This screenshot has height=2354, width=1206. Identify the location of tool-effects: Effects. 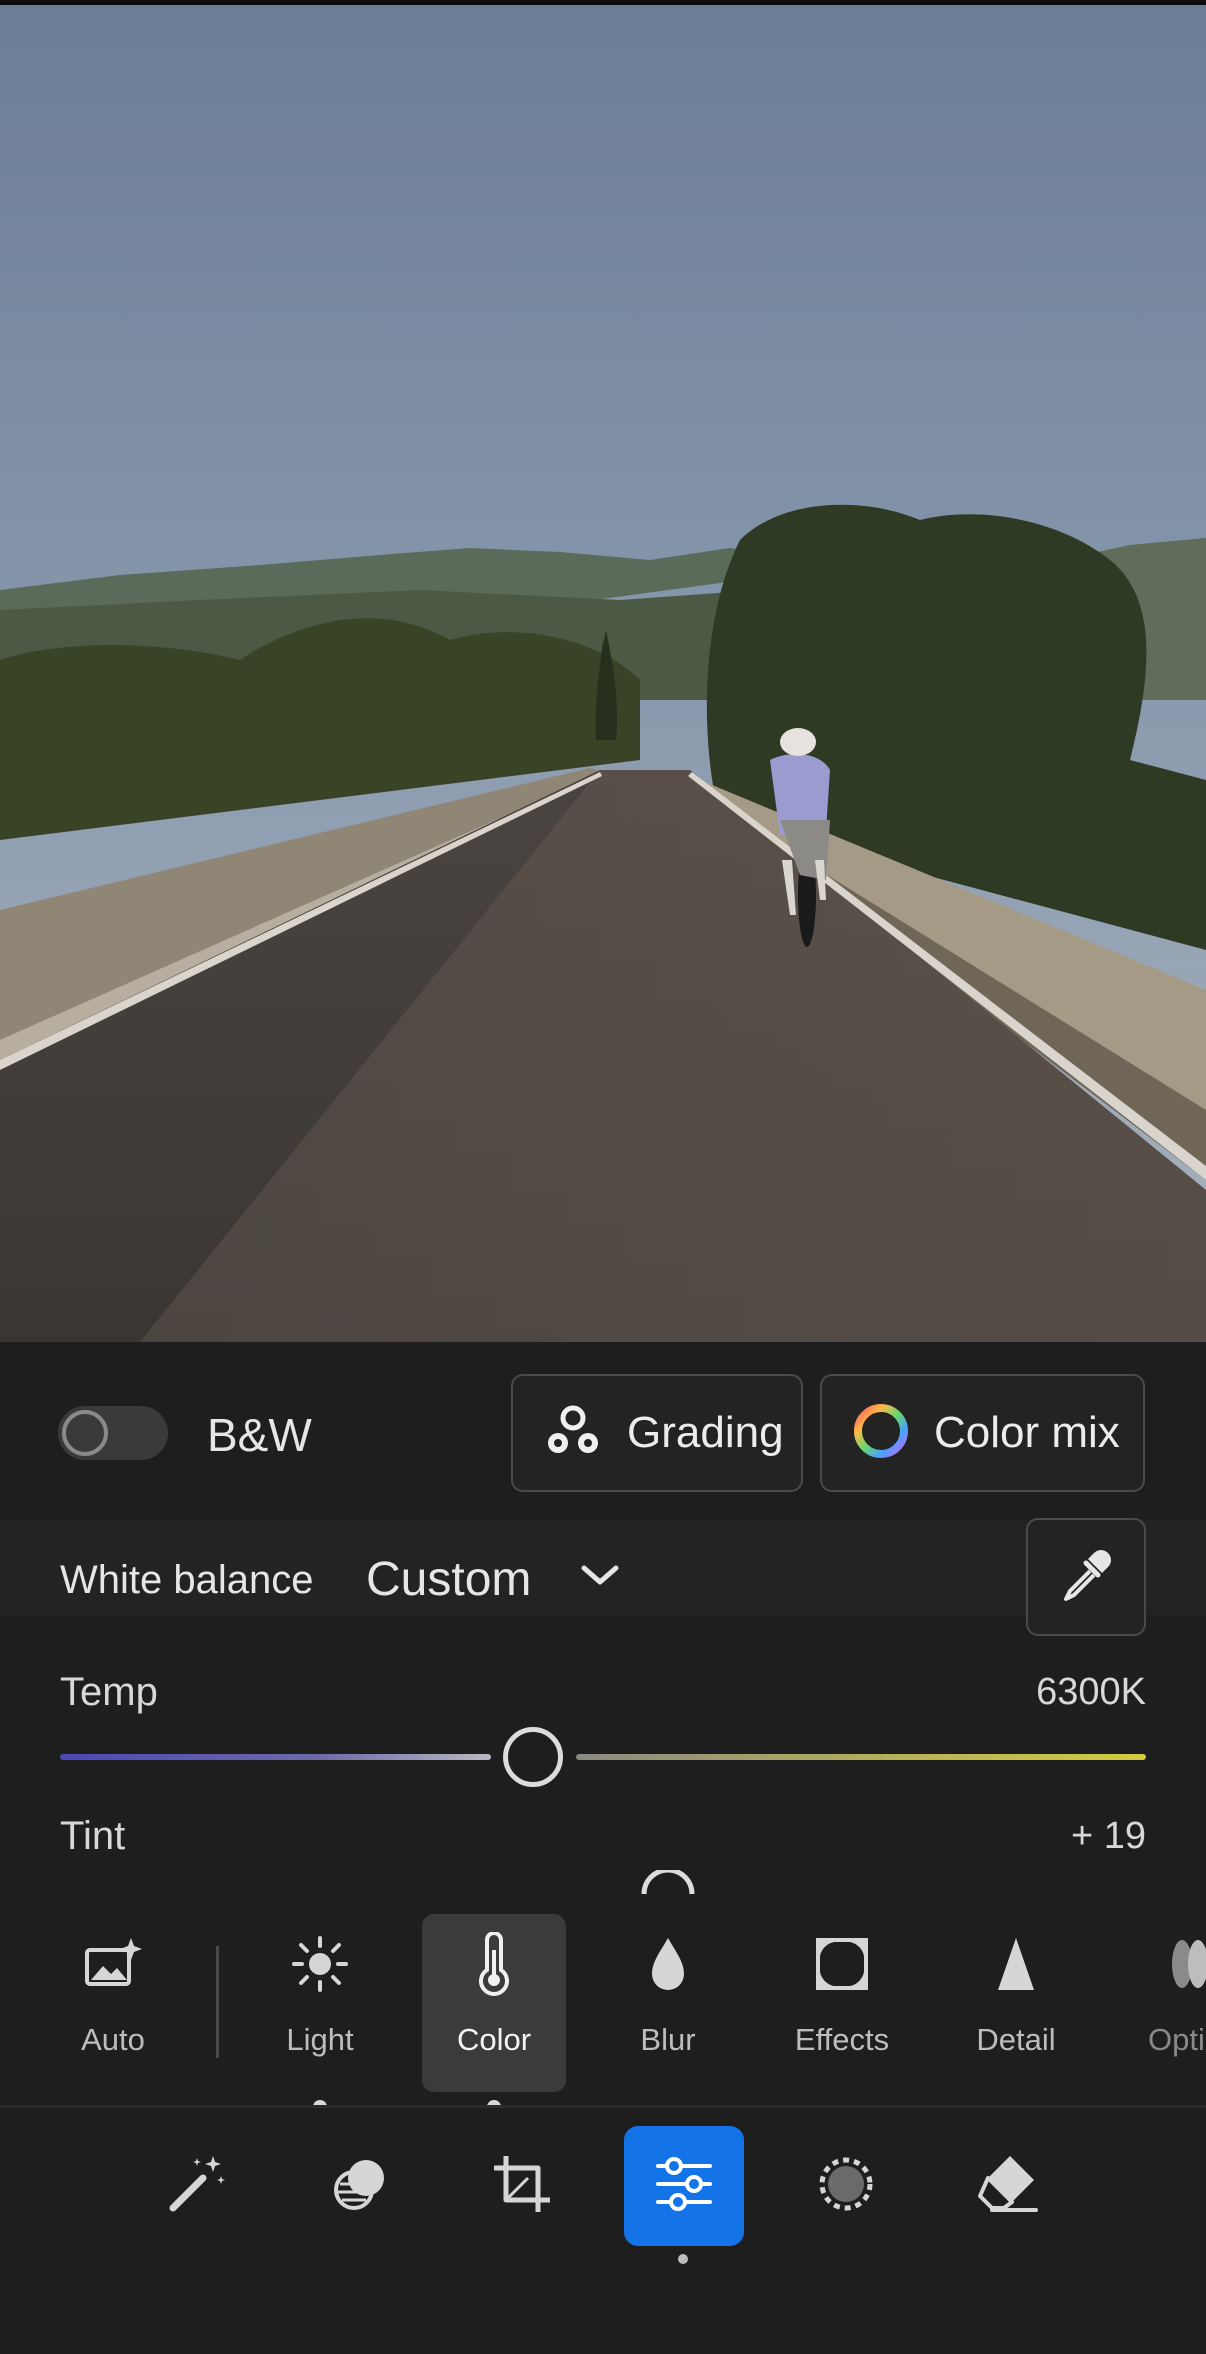
(842, 2003).